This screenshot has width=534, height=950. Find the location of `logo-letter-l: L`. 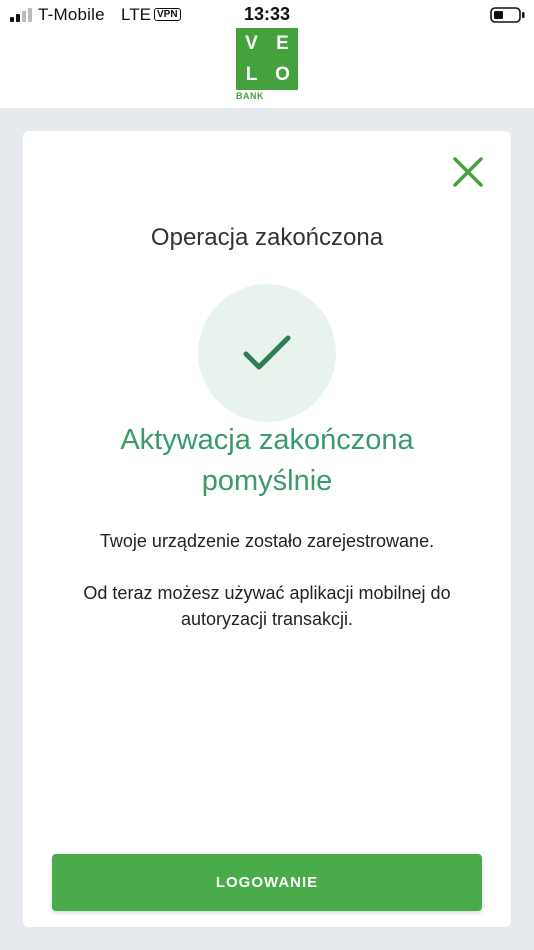

logo-letter-l: L is located at coordinates (251, 74).